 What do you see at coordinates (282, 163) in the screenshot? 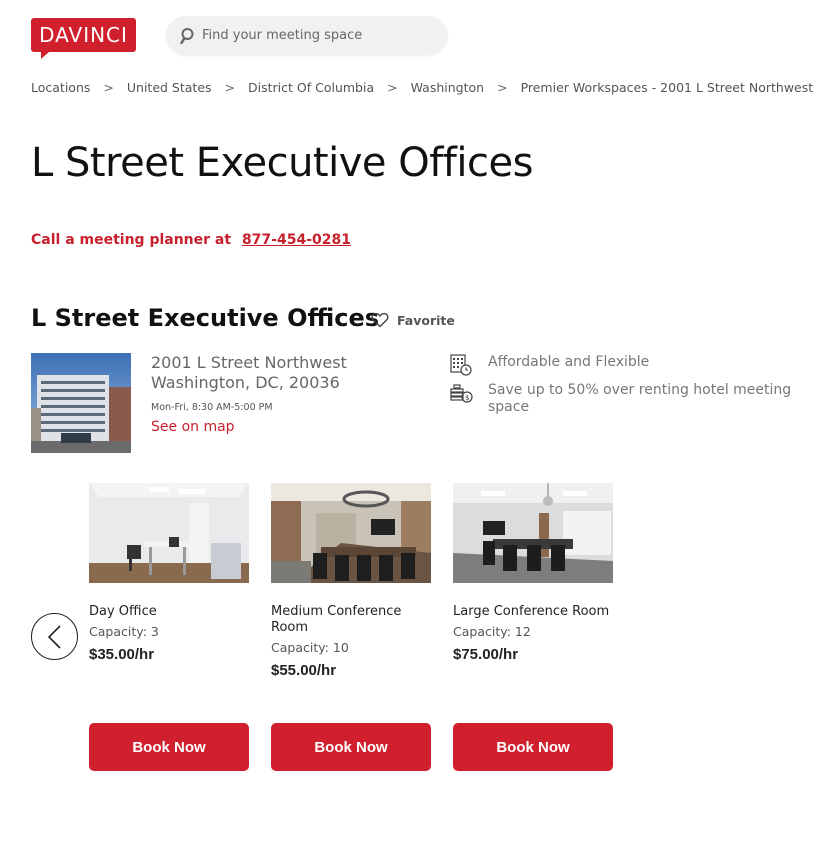
I see `page-title: L Street Executive Offices` at bounding box center [282, 163].